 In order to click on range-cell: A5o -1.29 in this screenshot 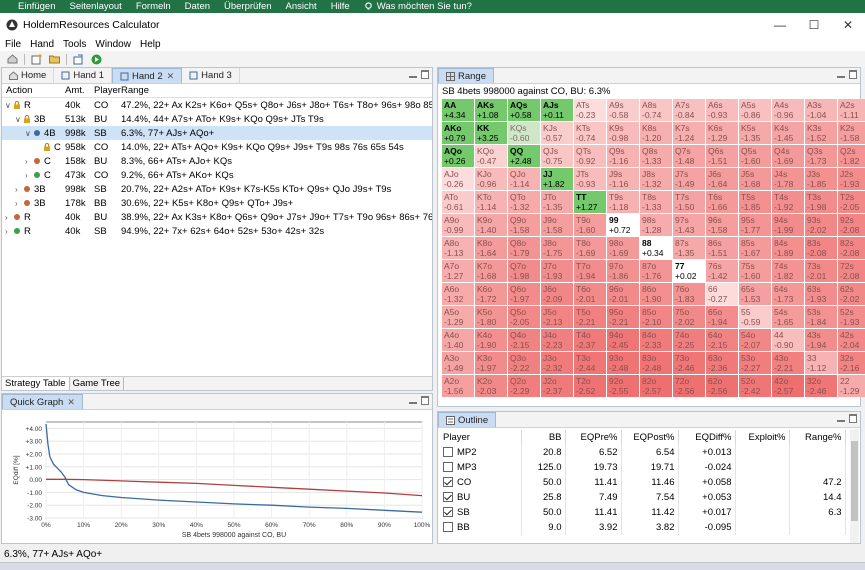, I will do `click(458, 317)`.